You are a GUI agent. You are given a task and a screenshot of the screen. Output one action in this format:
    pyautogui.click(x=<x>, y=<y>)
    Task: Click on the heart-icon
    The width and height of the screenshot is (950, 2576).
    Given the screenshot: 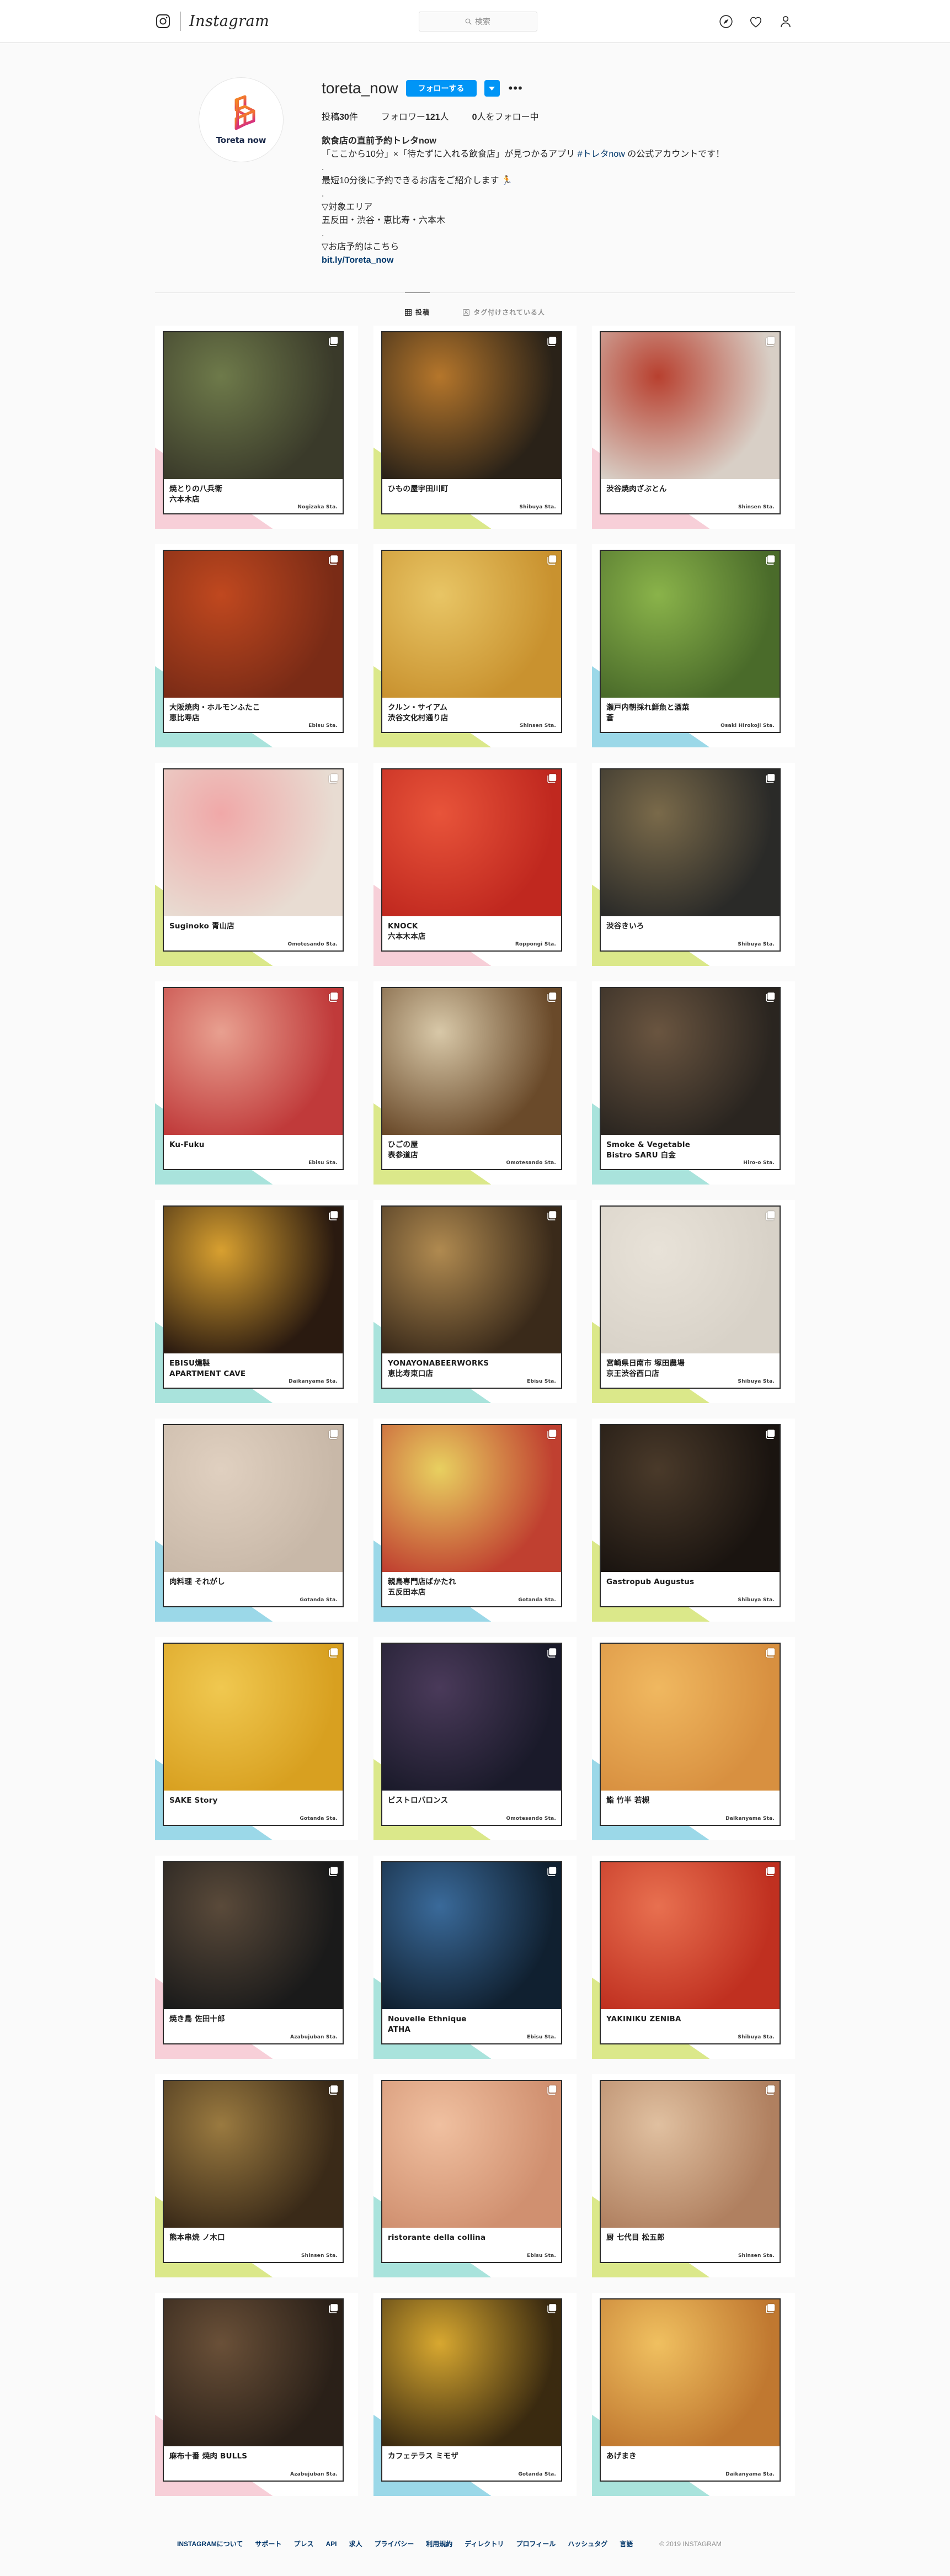 What is the action you would take?
    pyautogui.click(x=756, y=21)
    